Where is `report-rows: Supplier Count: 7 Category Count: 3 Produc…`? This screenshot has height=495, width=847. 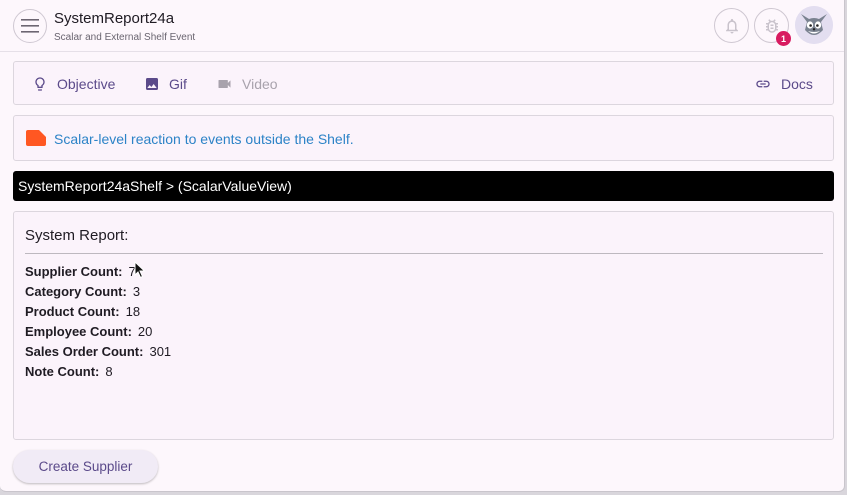
report-rows: Supplier Count: 7 Category Count: 3 Produc… is located at coordinates (98, 324).